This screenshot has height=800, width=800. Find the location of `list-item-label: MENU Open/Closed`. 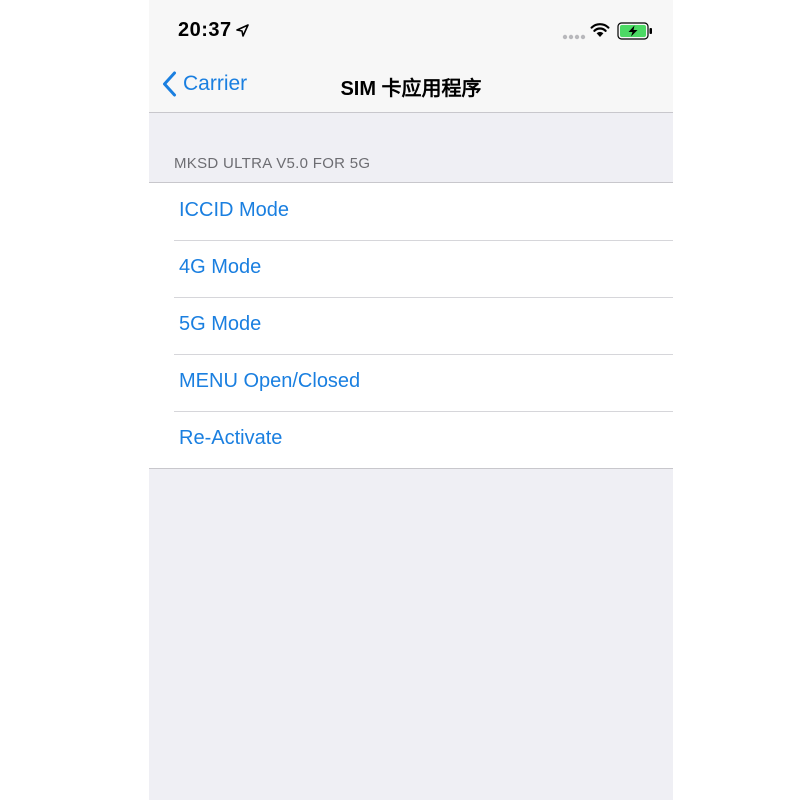

list-item-label: MENU Open/Closed is located at coordinates (270, 381).